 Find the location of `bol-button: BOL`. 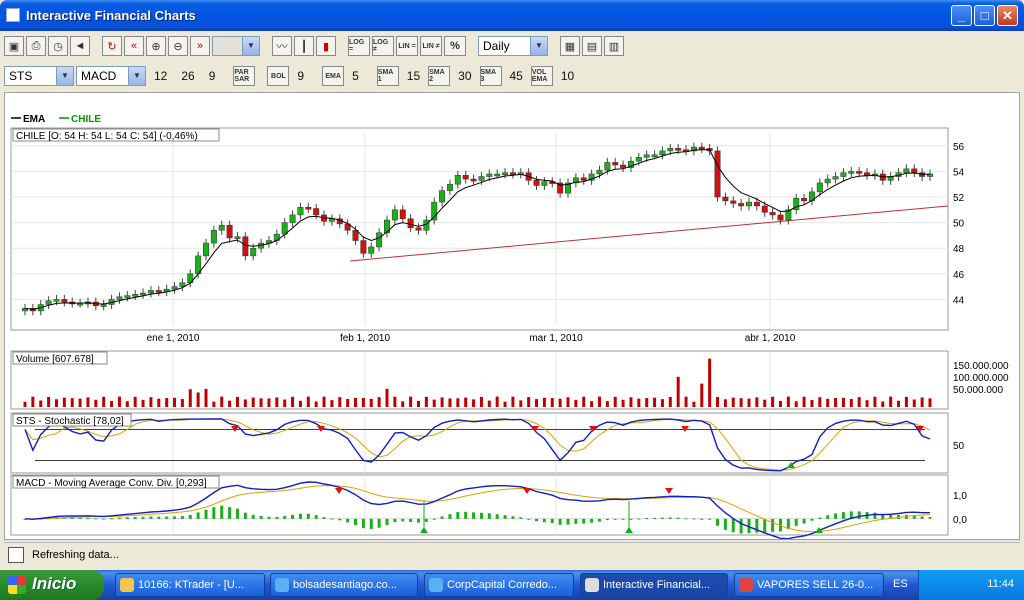

bol-button: BOL is located at coordinates (278, 76).